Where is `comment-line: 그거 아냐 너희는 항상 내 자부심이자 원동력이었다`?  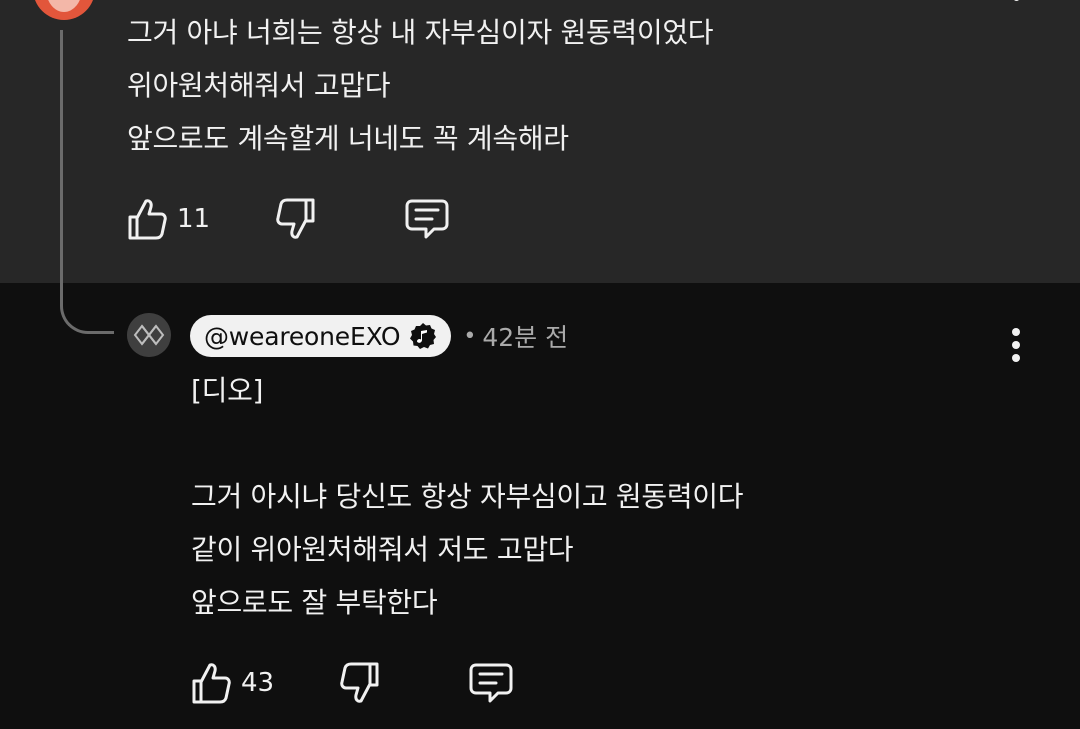
comment-line: 그거 아냐 너희는 항상 내 자부심이자 원동력이었다 is located at coordinates (420, 32).